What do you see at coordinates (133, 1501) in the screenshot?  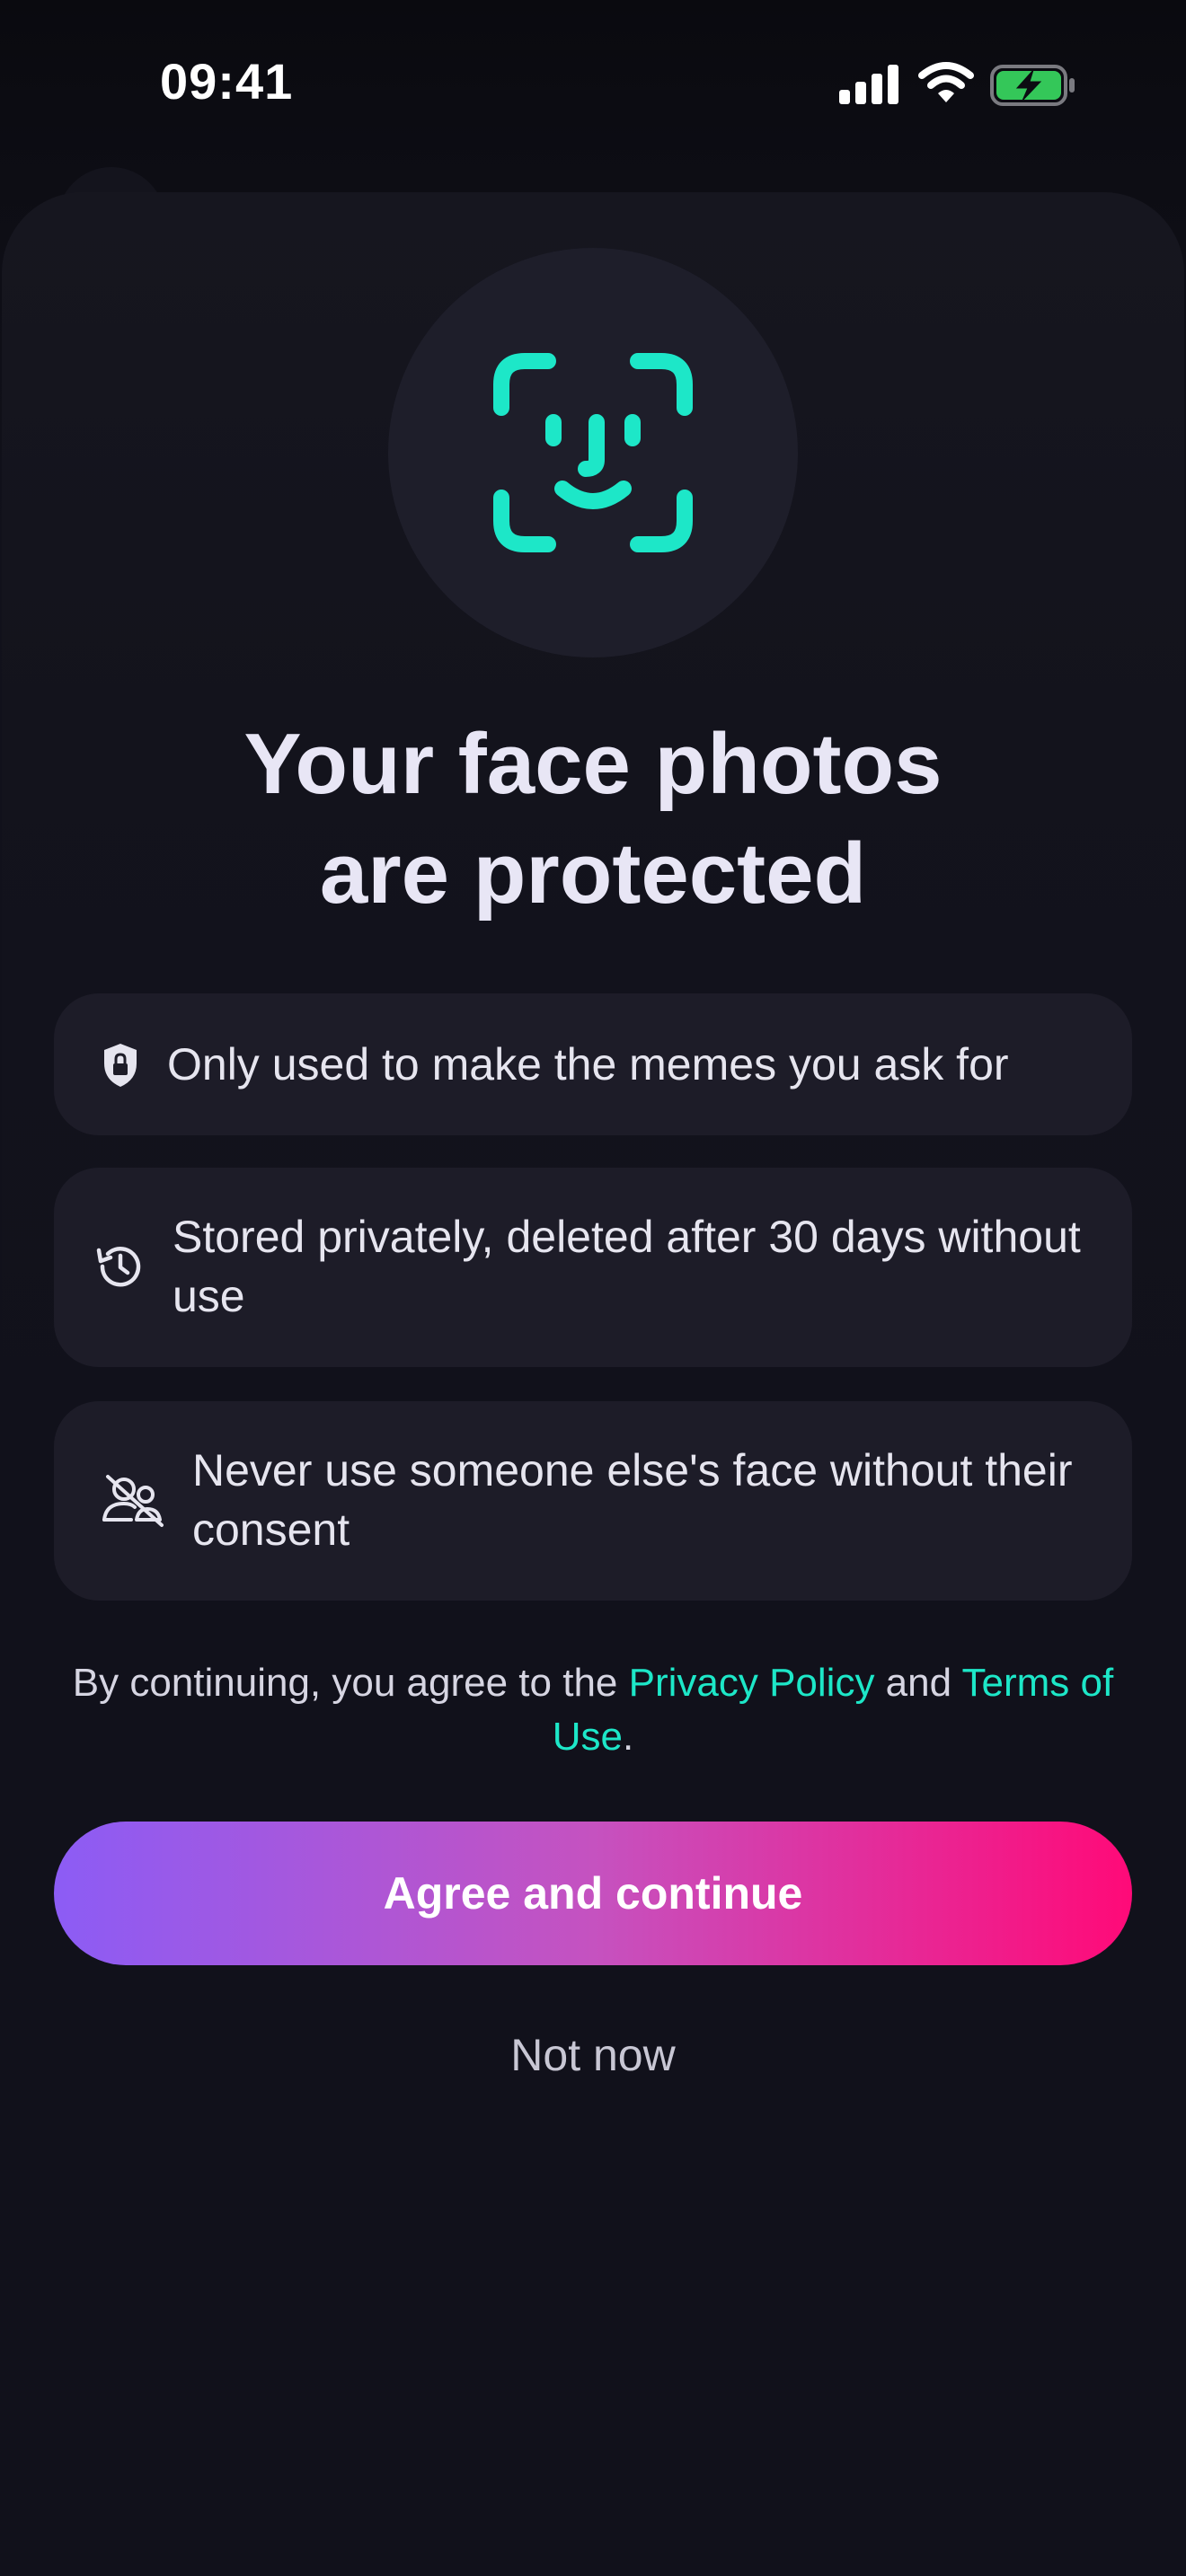 I see `user-off-icon` at bounding box center [133, 1501].